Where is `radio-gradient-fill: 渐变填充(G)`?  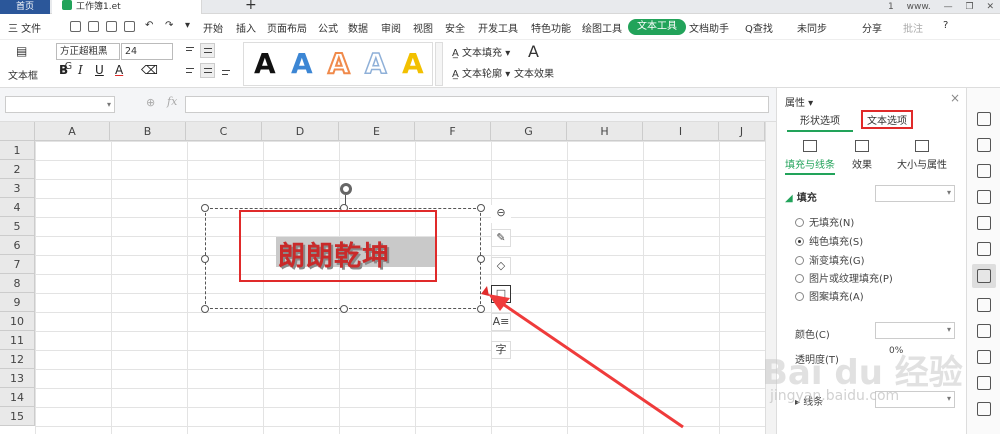
radio-gradient-fill: 渐变填充(G) is located at coordinates (830, 259).